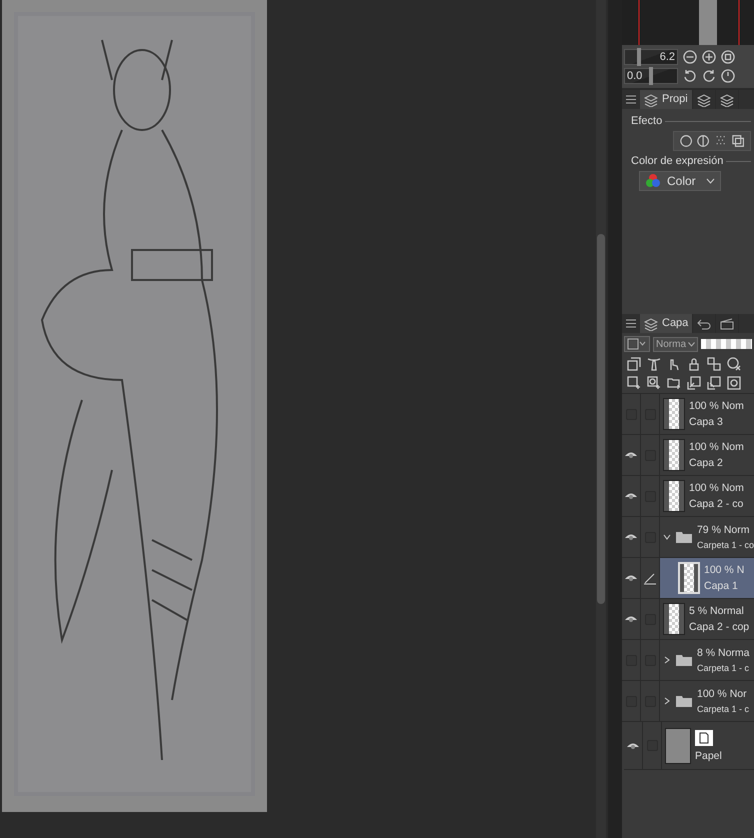 Image resolution: width=754 pixels, height=838 pixels. Describe the element at coordinates (719, 627) in the screenshot. I see `layer-name: Capa 2 - cop` at that location.